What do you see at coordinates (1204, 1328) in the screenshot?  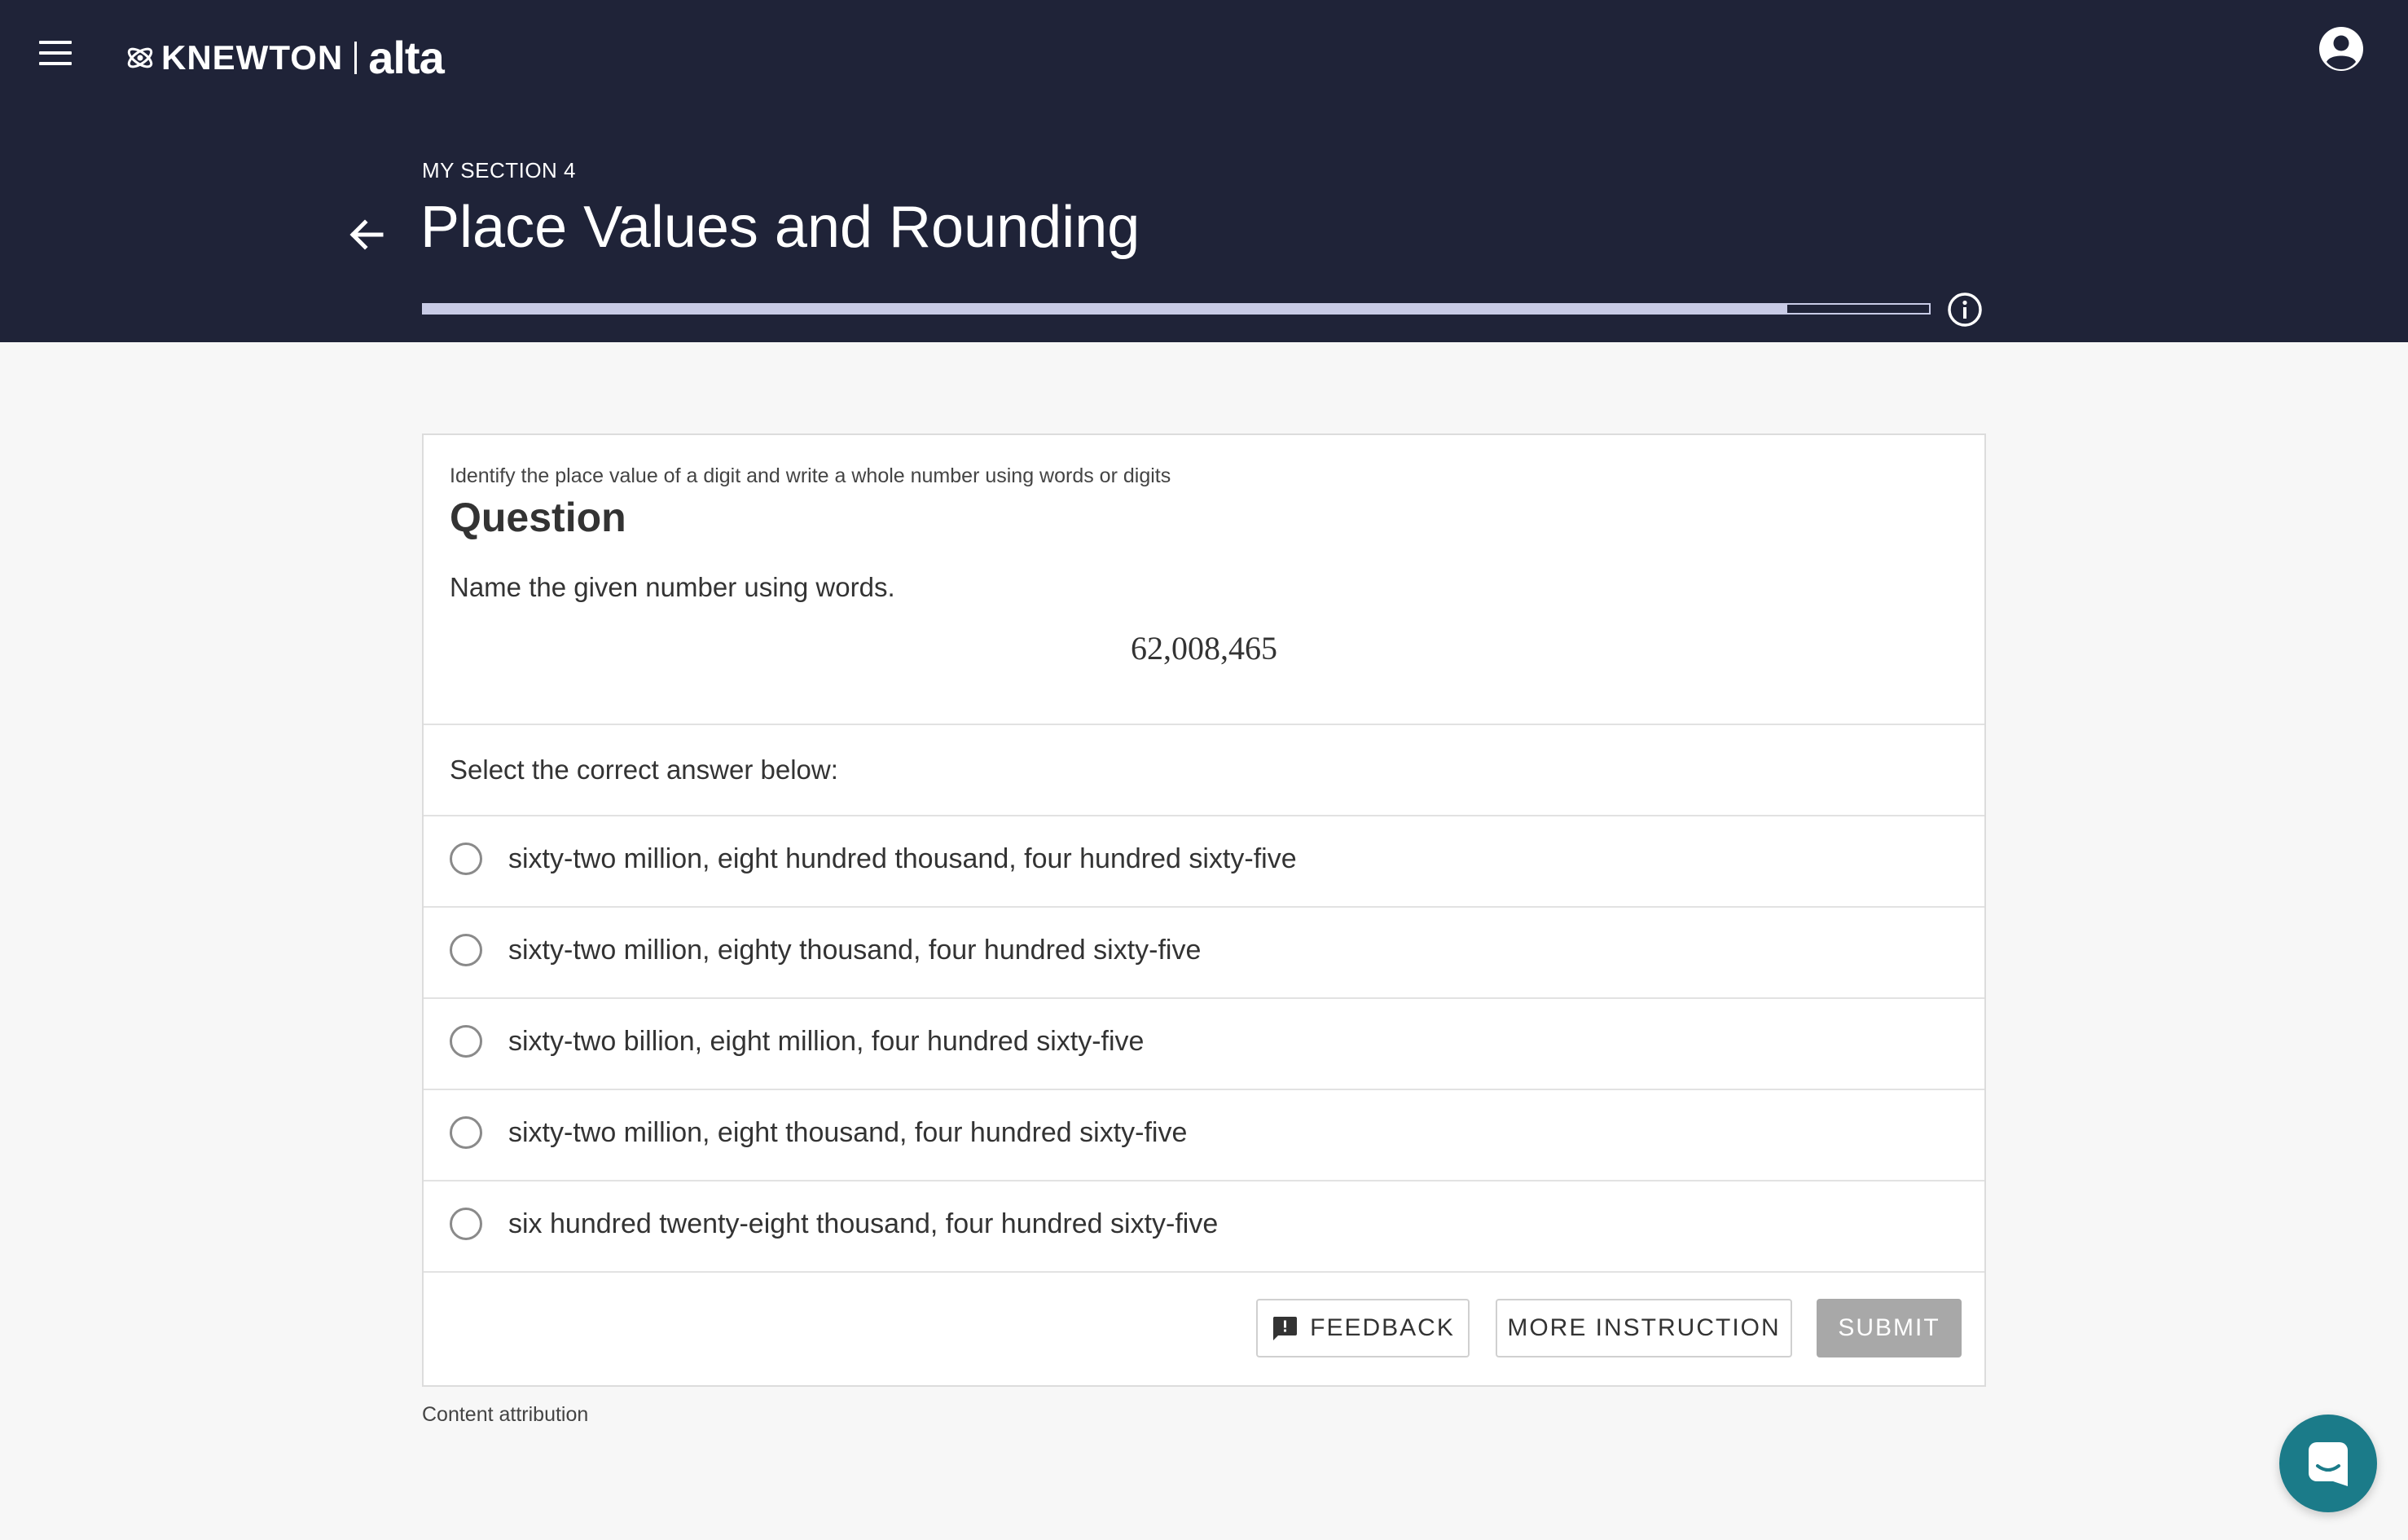 I see `action-bar: FEEDBACK MORE INSTRUCTION SUBMIT` at bounding box center [1204, 1328].